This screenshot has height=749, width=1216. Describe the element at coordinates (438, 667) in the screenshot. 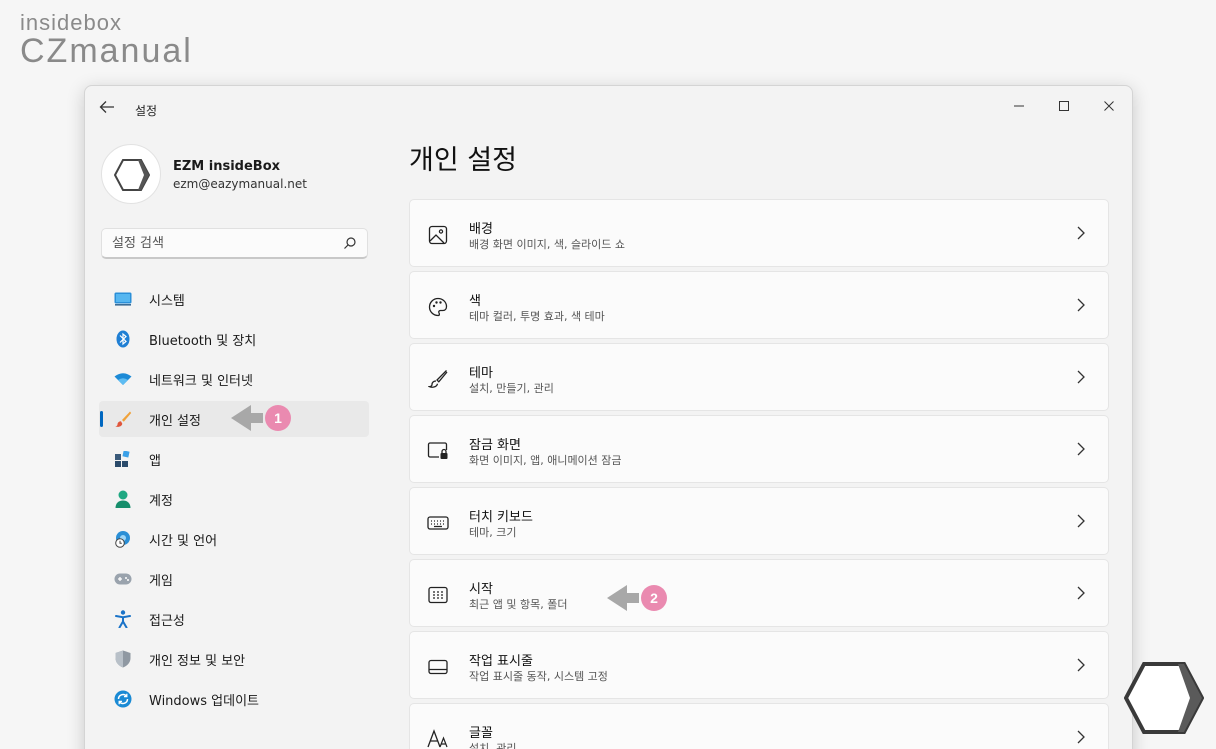

I see `taskbar-icon` at that location.